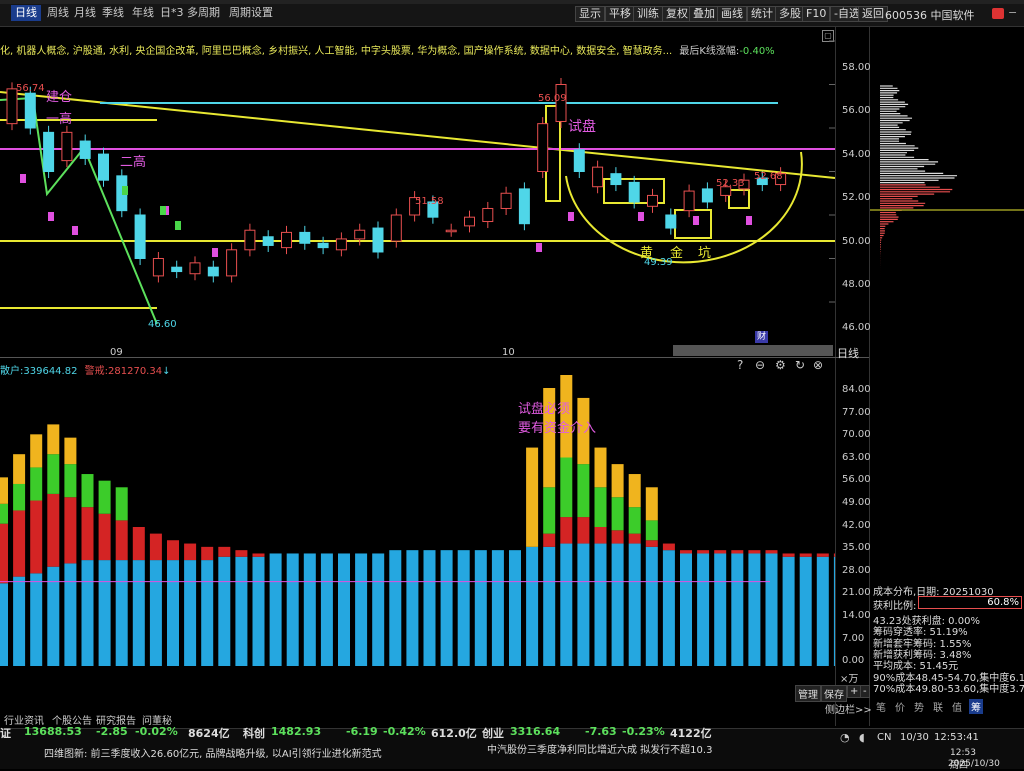 This screenshot has height=771, width=1024. What do you see at coordinates (26, 13) in the screenshot?
I see `tab-0: 日线` at bounding box center [26, 13].